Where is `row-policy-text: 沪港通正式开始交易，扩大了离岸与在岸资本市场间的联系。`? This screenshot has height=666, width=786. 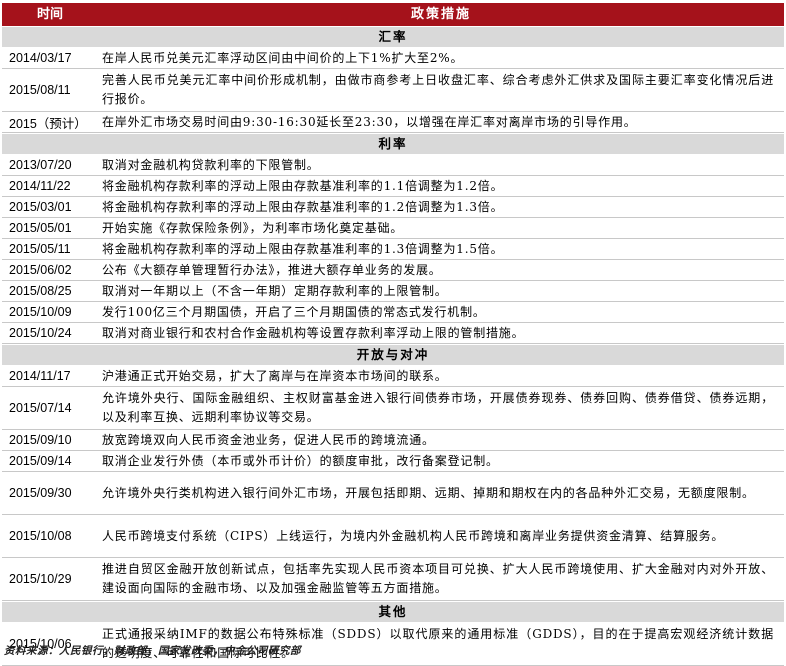 row-policy-text: 沪港通正式开始交易，扩大了离岸与在岸资本市场间的联系。 is located at coordinates (438, 376).